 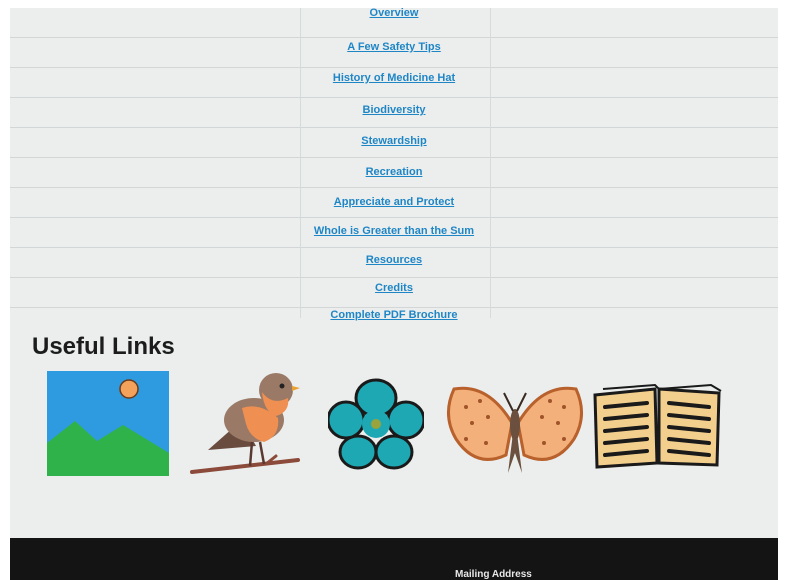 I want to click on landscape-image-icon, so click(x=108, y=423).